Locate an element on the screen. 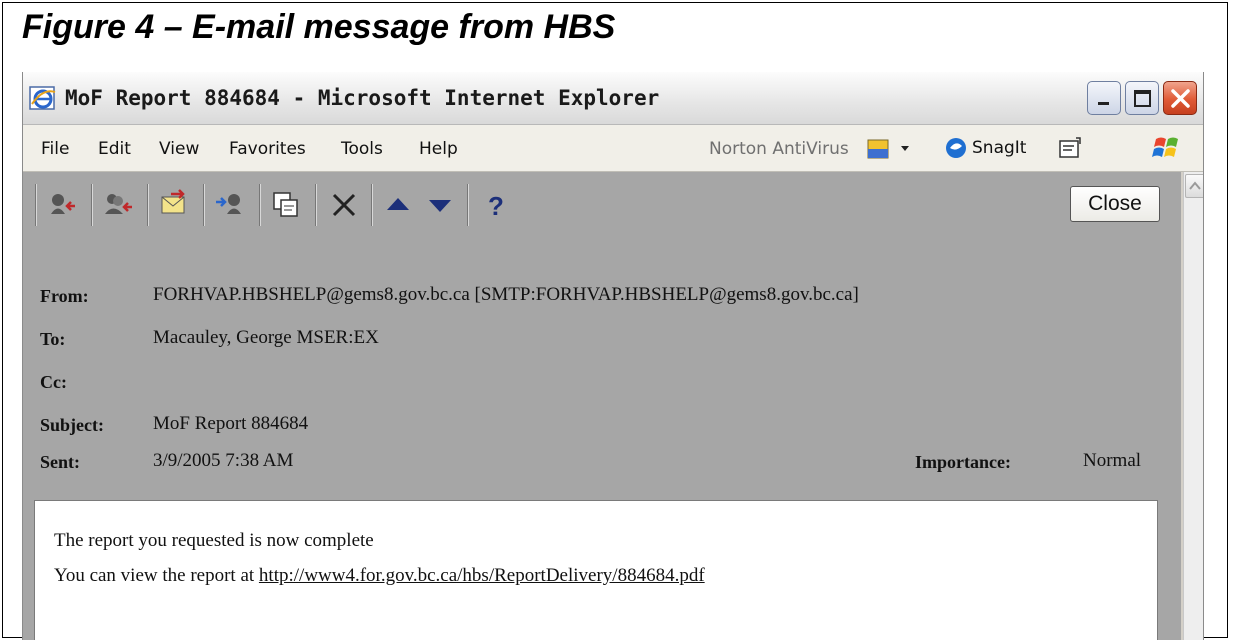  subject-label: Subject: is located at coordinates (72, 425).